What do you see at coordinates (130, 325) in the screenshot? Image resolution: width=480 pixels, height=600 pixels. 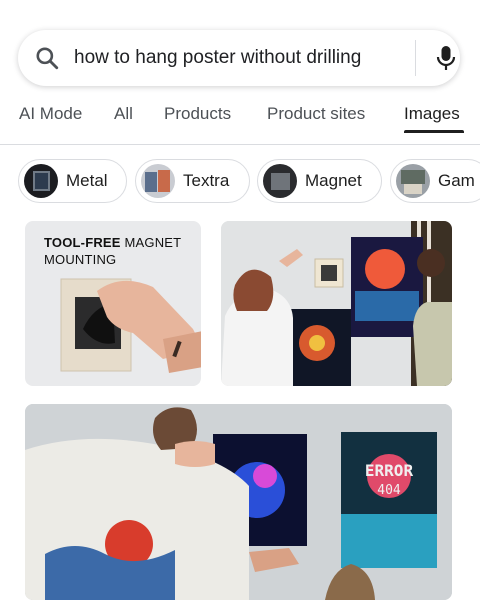 I see `magnet-mount-photo` at bounding box center [130, 325].